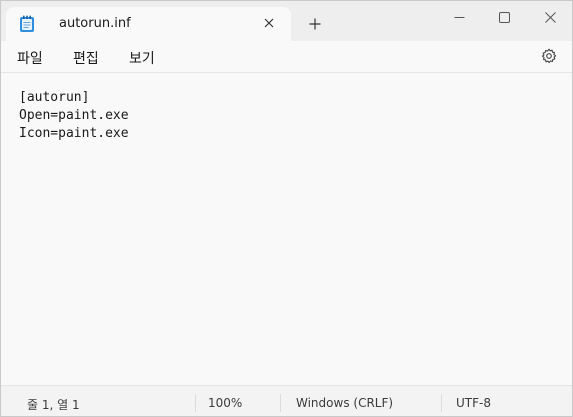 The width and height of the screenshot is (573, 417). What do you see at coordinates (54, 97) in the screenshot?
I see `editor-line: [autorun]` at bounding box center [54, 97].